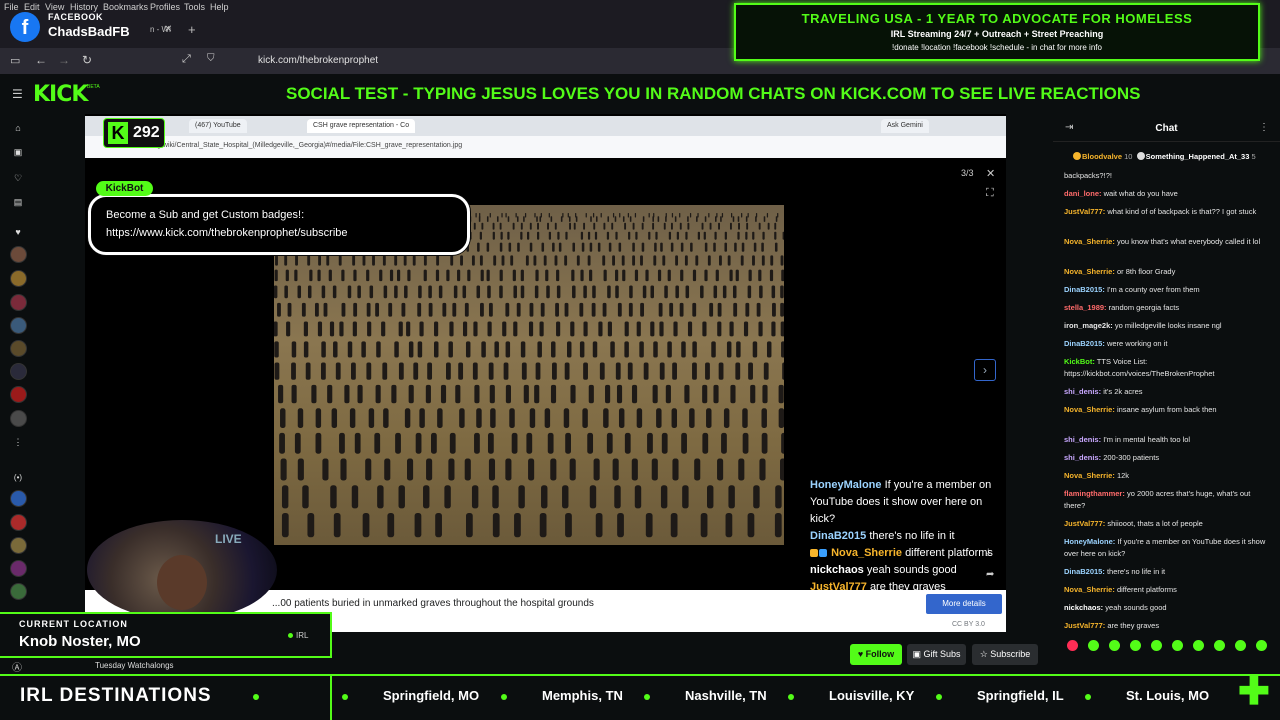 The width and height of the screenshot is (1280, 720). Describe the element at coordinates (1264, 127) in the screenshot. I see `chat-settings-icon: ⋮` at that location.